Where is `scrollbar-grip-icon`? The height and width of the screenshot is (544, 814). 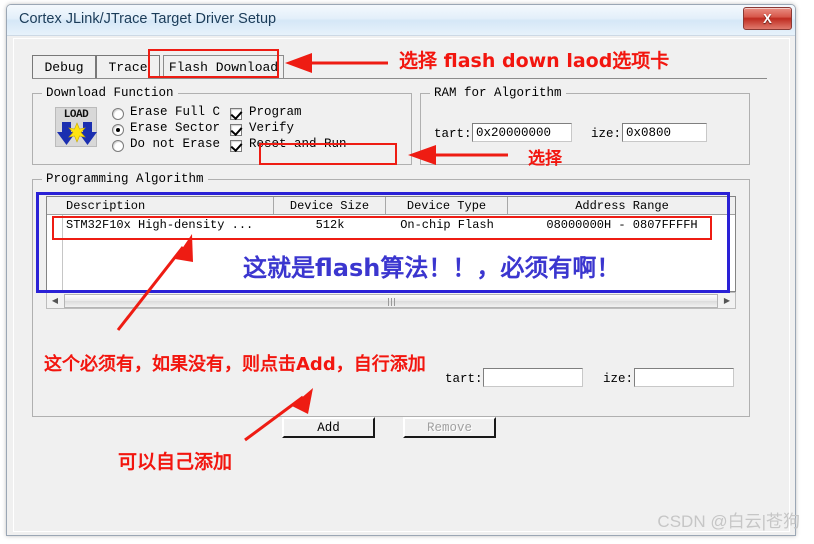 scrollbar-grip-icon is located at coordinates (391, 301).